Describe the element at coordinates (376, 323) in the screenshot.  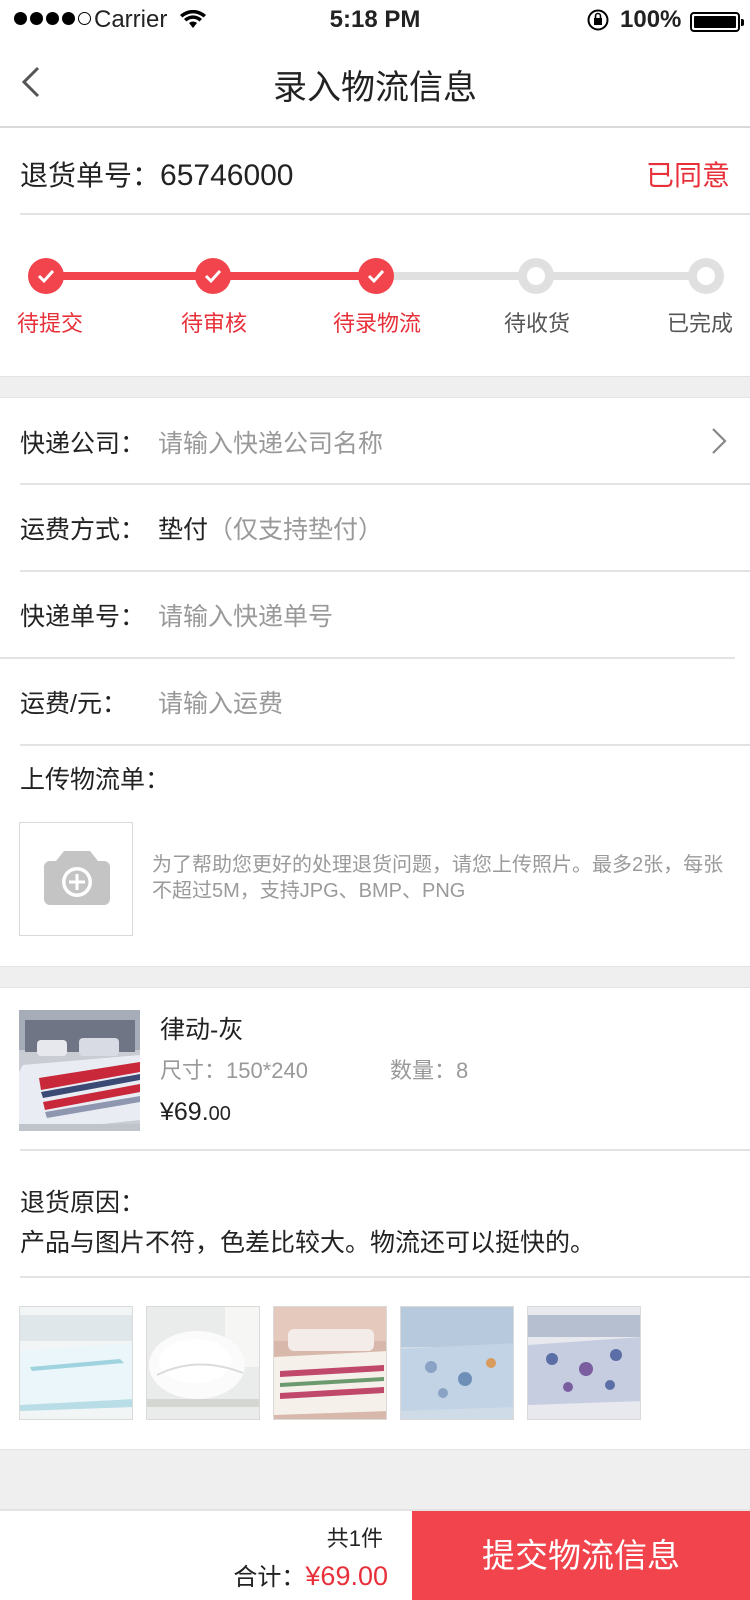
I see `step-label: 待录物流` at that location.